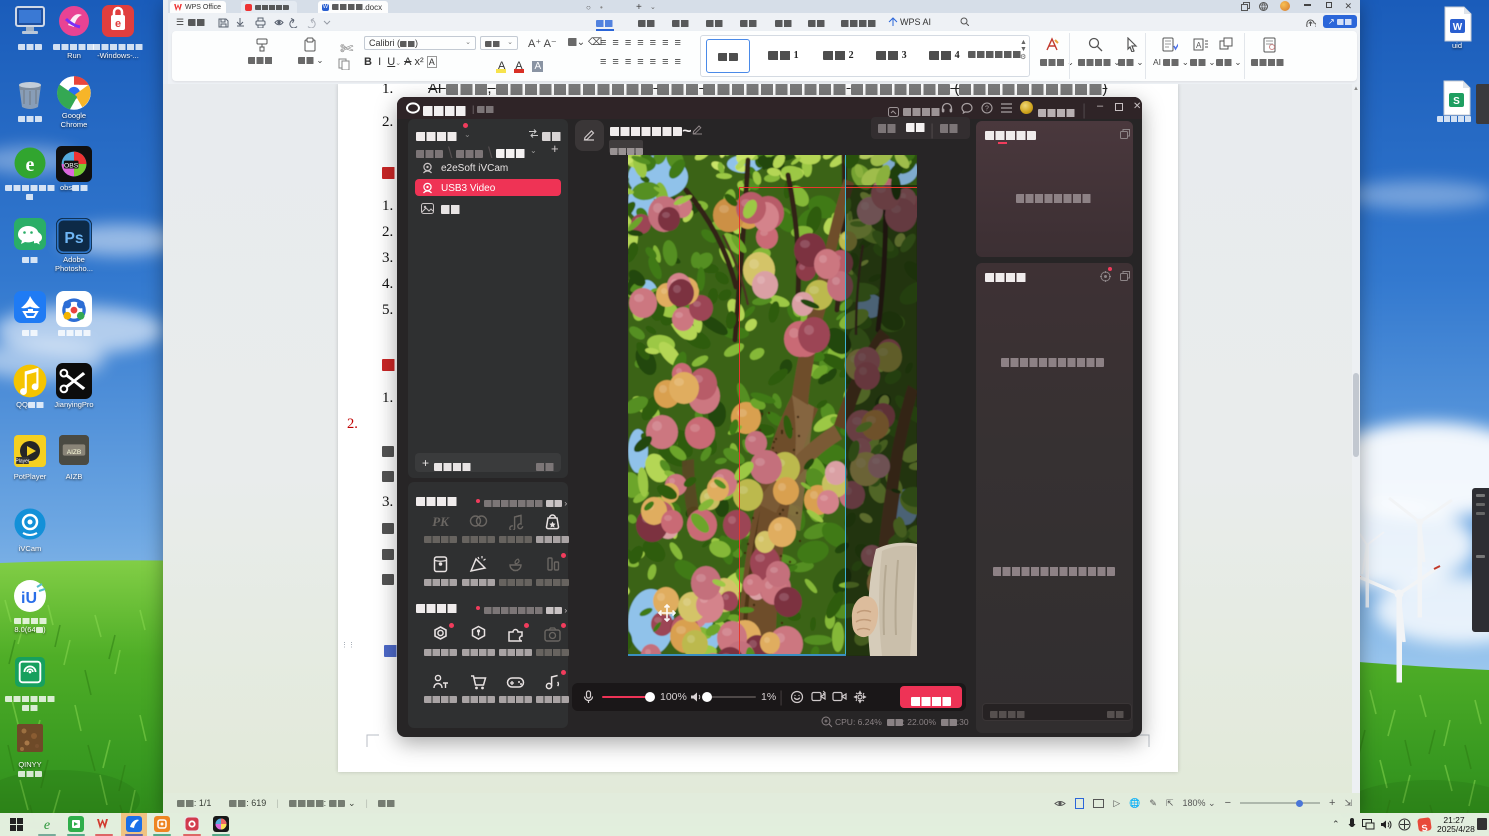  Describe the element at coordinates (1199, 45) in the screenshot. I see `svg-text: A` at that location.